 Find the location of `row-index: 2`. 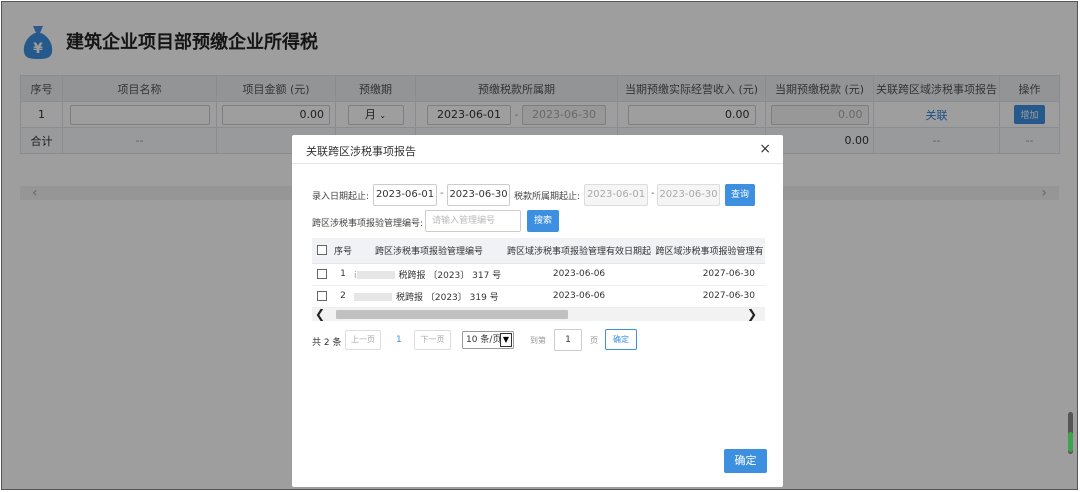

row-index: 2 is located at coordinates (343, 296).